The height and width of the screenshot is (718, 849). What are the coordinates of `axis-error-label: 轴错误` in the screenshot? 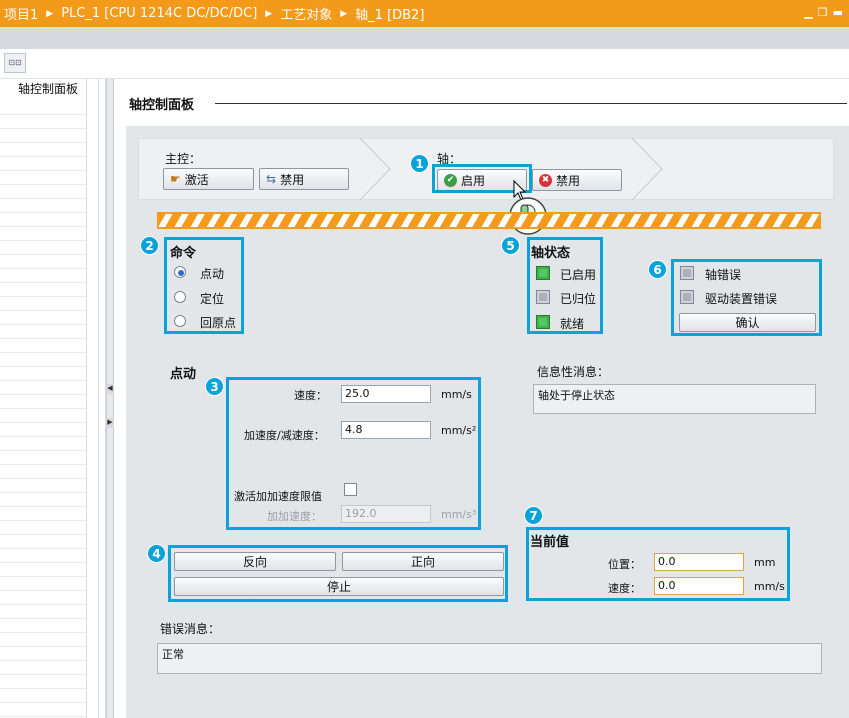 It's located at (723, 275).